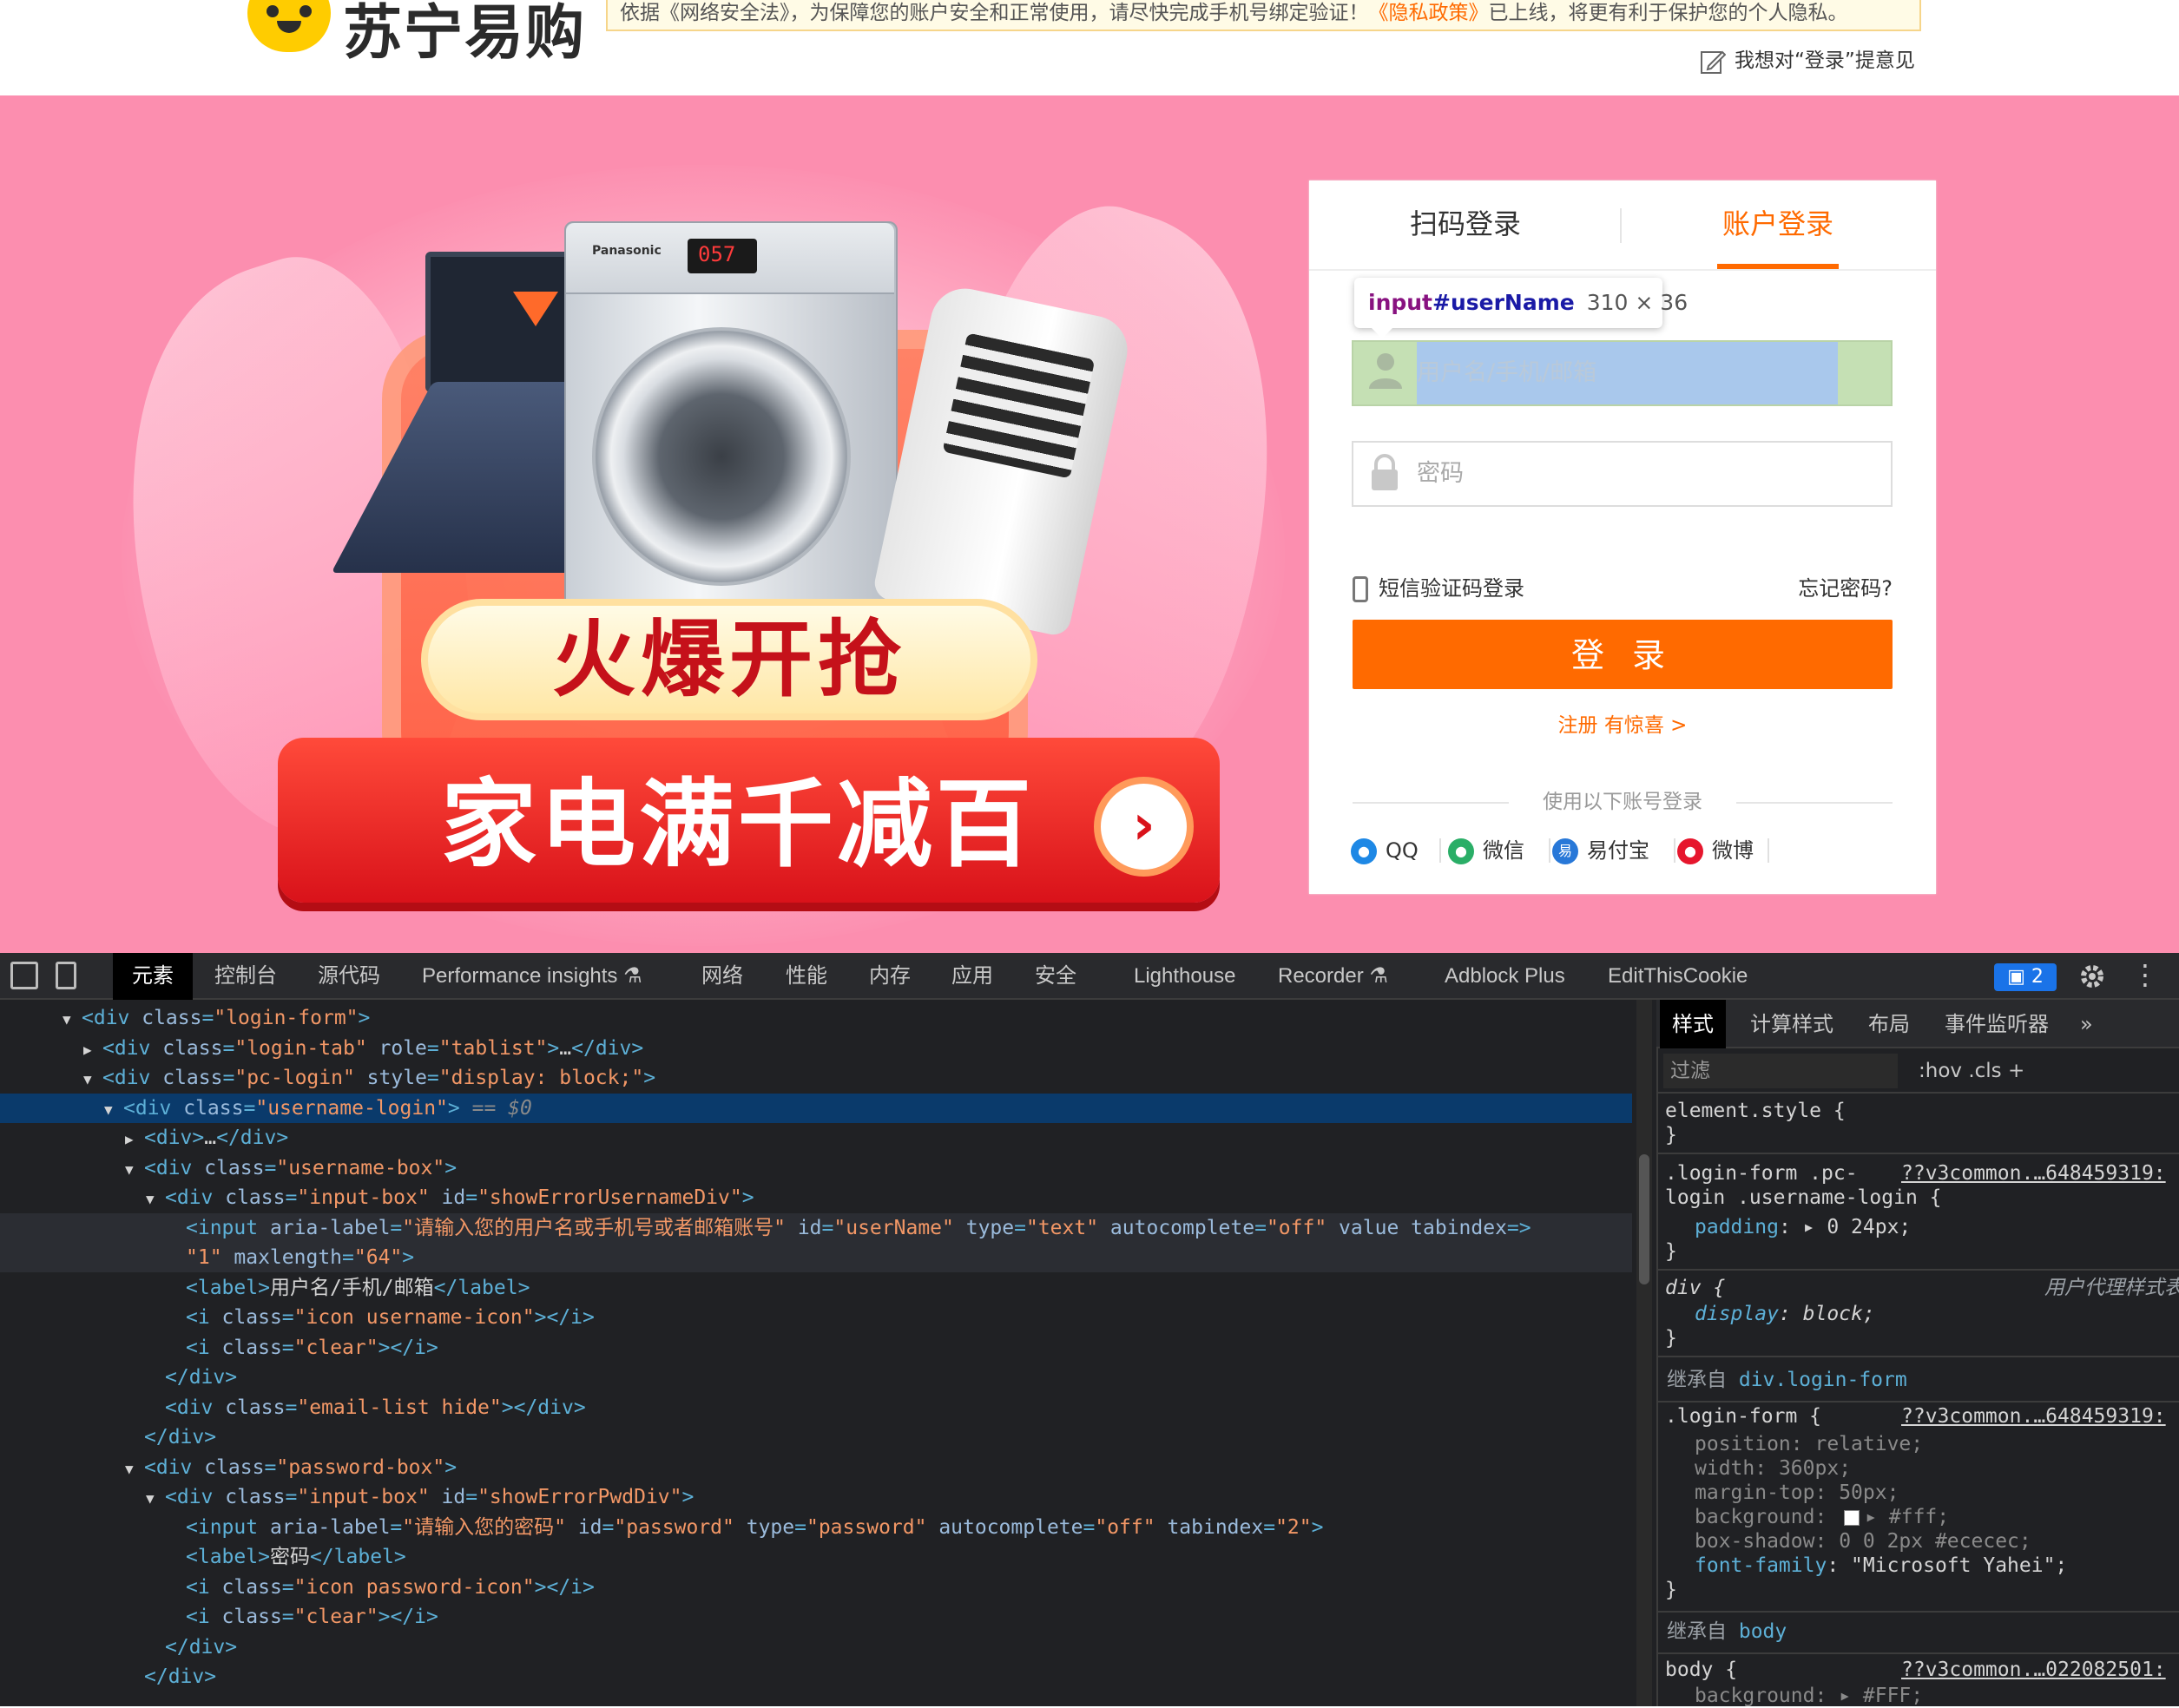  What do you see at coordinates (722, 976) in the screenshot?
I see `tab-network: 网络` at bounding box center [722, 976].